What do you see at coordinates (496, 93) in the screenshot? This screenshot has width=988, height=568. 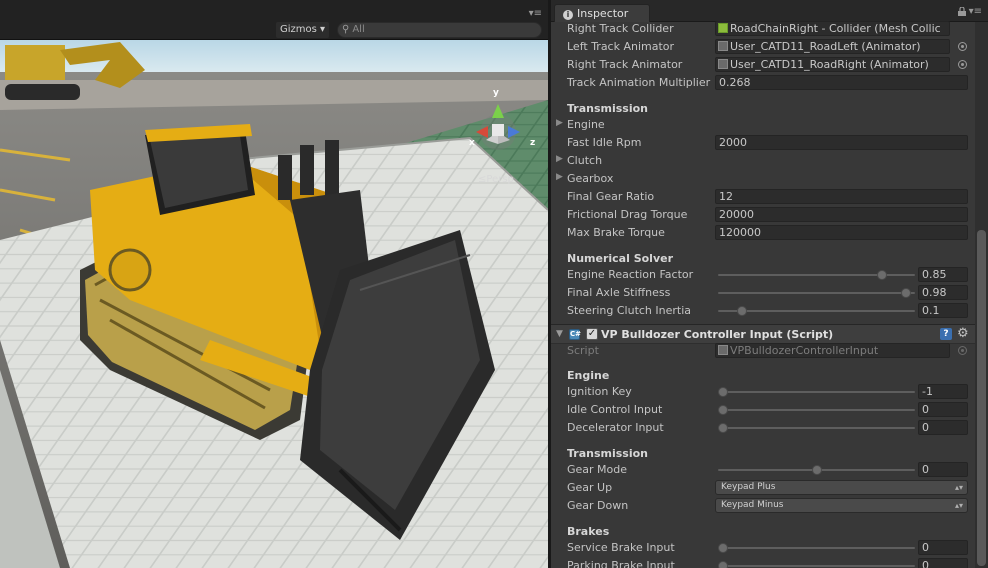 I see `axis-y-label: y` at bounding box center [496, 93].